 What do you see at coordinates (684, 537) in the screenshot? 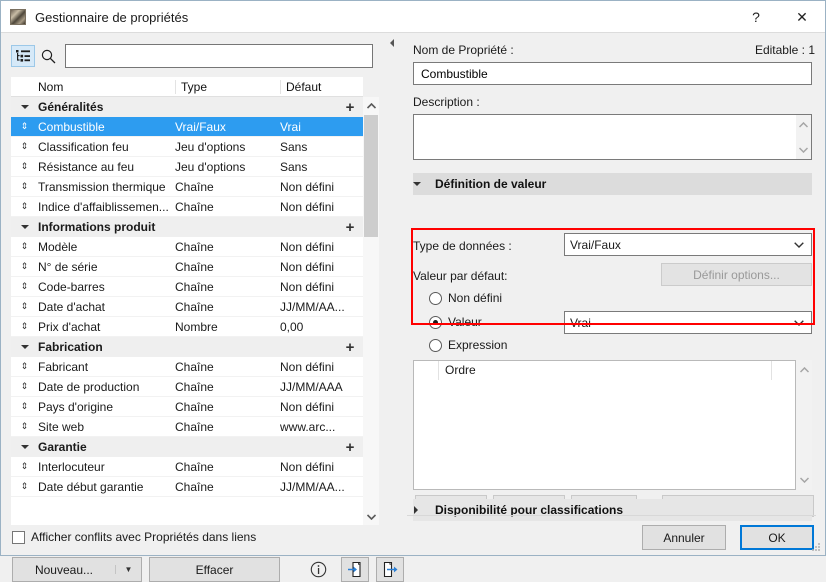
I see `cancel-button: Annuler` at bounding box center [684, 537].